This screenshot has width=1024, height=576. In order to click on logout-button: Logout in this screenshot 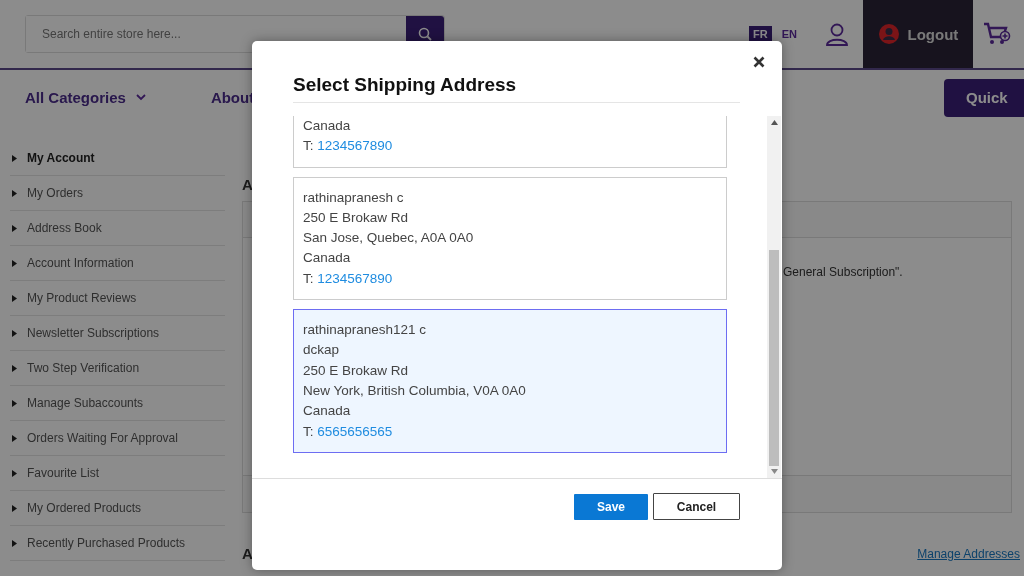, I will do `click(917, 34)`.